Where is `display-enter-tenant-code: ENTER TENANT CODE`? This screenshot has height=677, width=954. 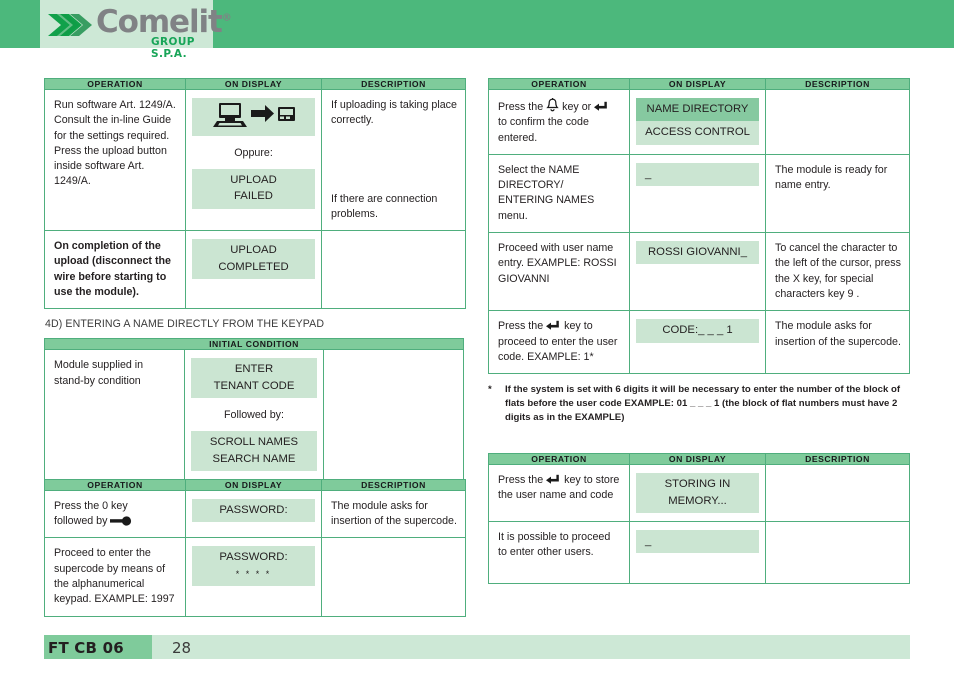
display-enter-tenant-code: ENTER TENANT CODE is located at coordinates (254, 378).